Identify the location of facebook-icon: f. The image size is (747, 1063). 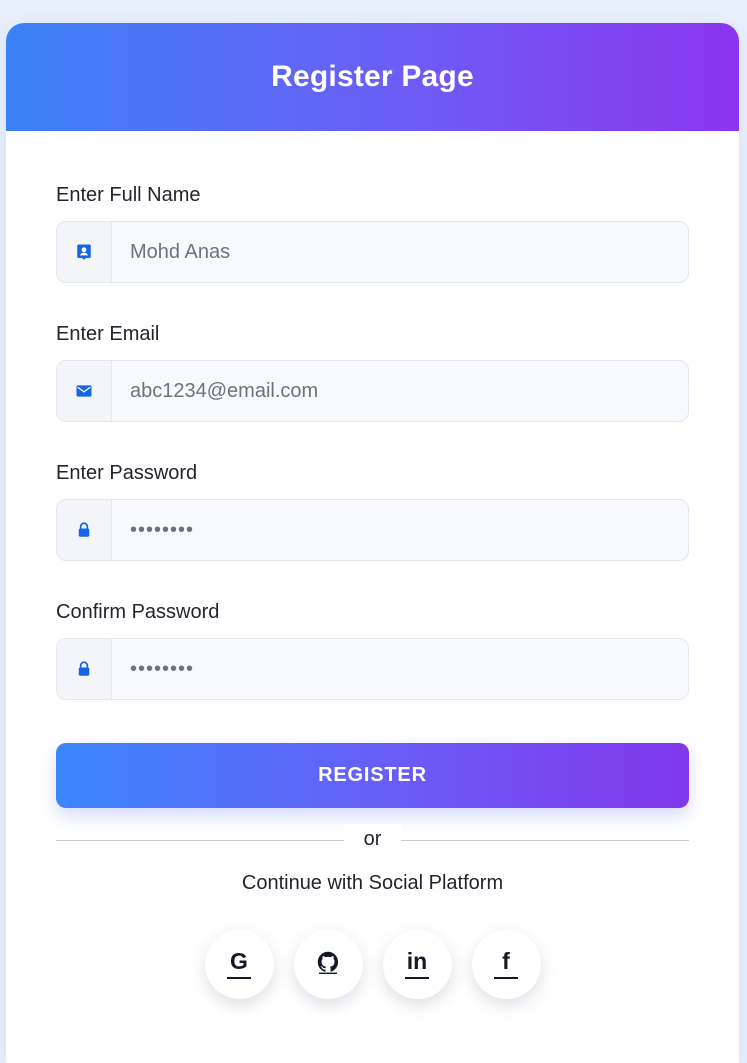
(506, 961).